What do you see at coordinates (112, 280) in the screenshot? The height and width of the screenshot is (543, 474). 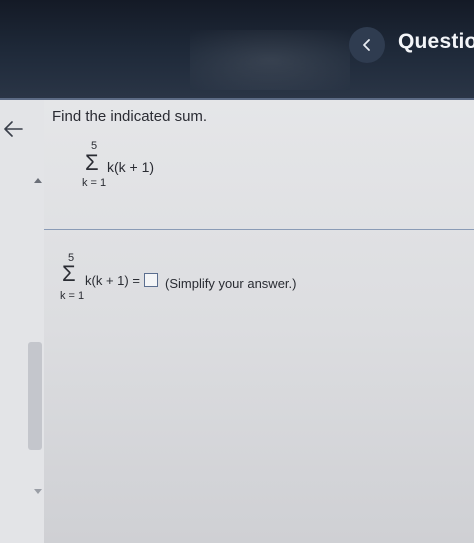 I see `sum-expression: k(k + 1) =` at bounding box center [112, 280].